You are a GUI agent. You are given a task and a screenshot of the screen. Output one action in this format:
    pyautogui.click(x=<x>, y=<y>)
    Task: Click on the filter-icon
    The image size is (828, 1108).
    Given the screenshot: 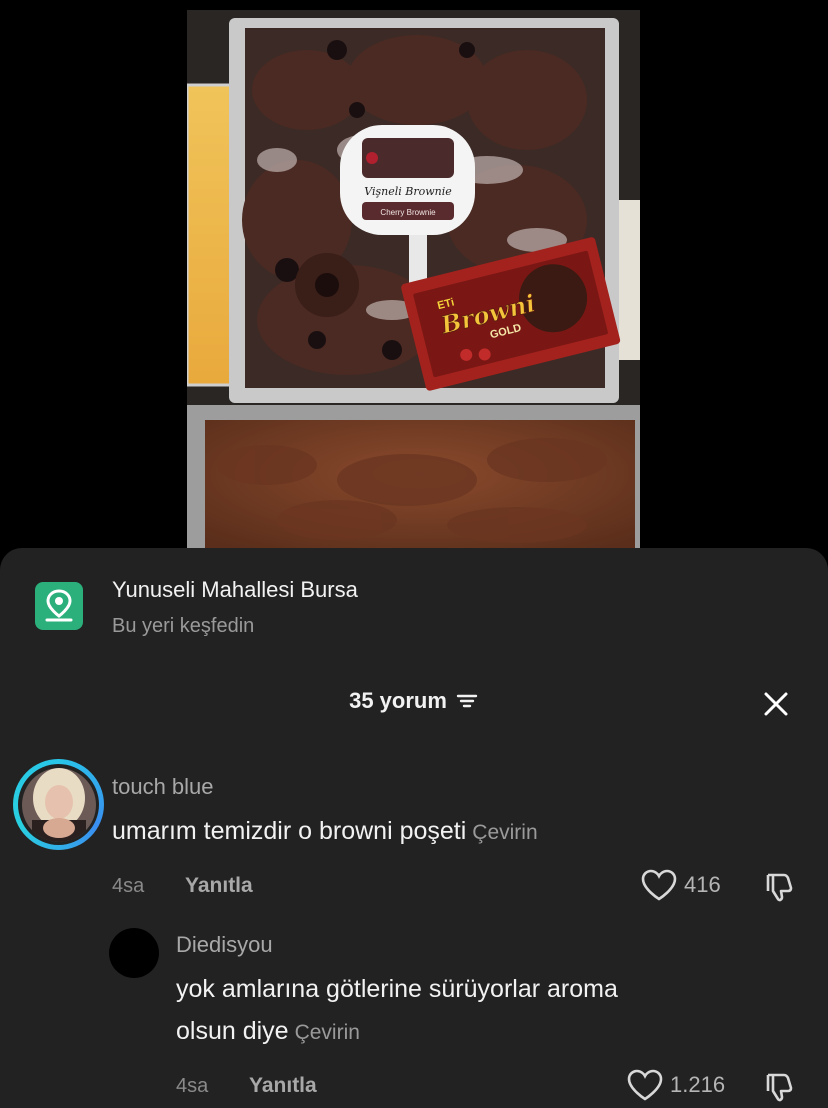 What is the action you would take?
    pyautogui.click(x=467, y=701)
    